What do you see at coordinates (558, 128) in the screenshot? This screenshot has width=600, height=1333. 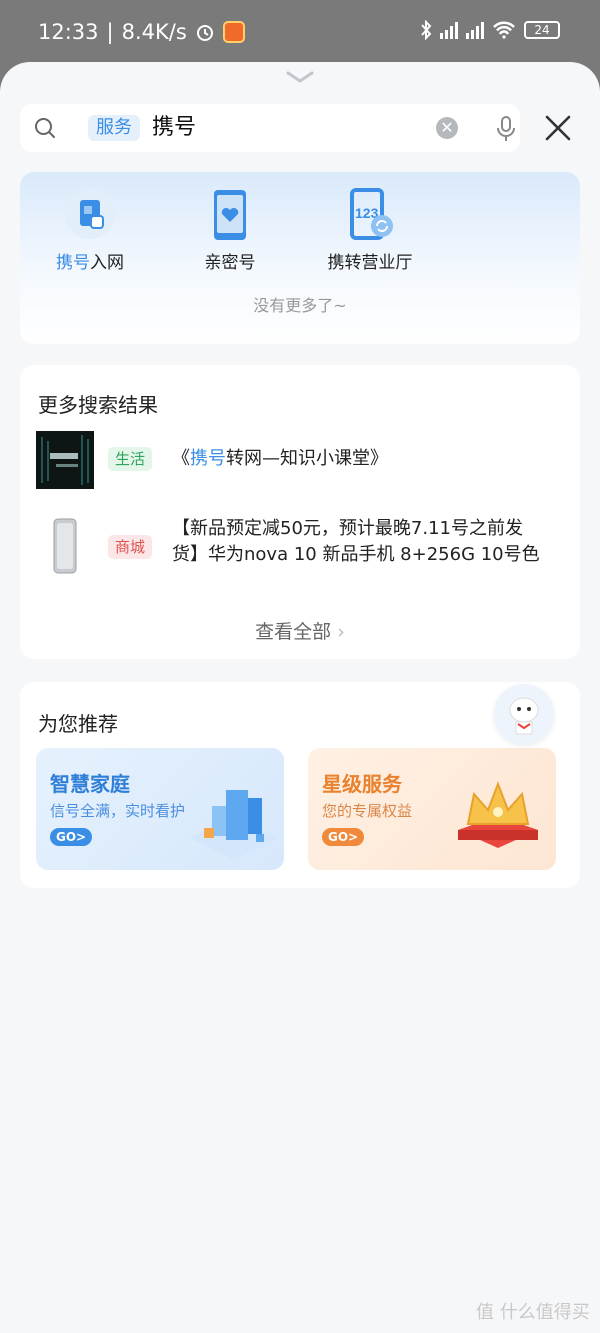 I see `close-icon` at bounding box center [558, 128].